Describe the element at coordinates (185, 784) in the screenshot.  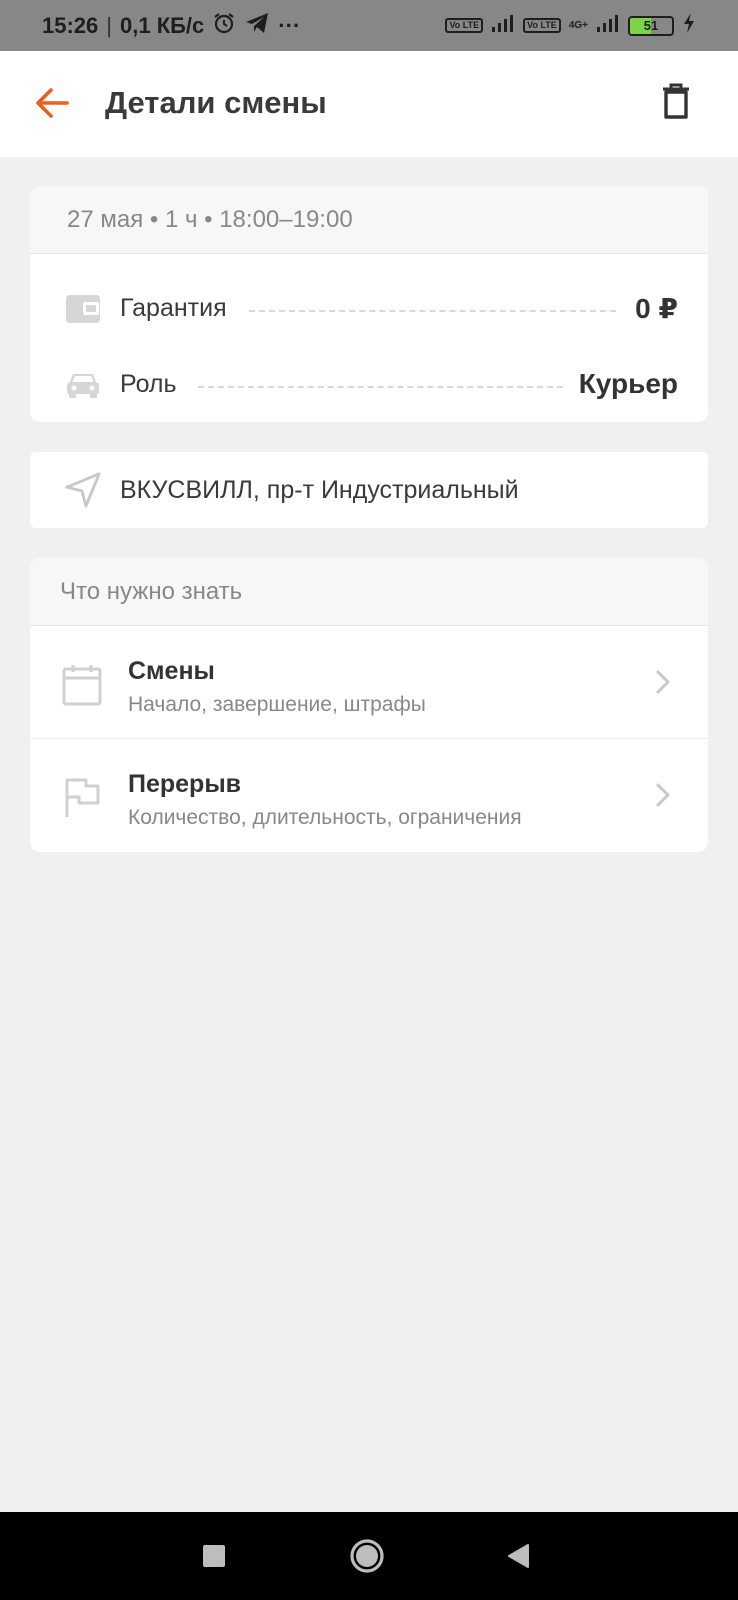
I see `break-info-title: Перерыв` at that location.